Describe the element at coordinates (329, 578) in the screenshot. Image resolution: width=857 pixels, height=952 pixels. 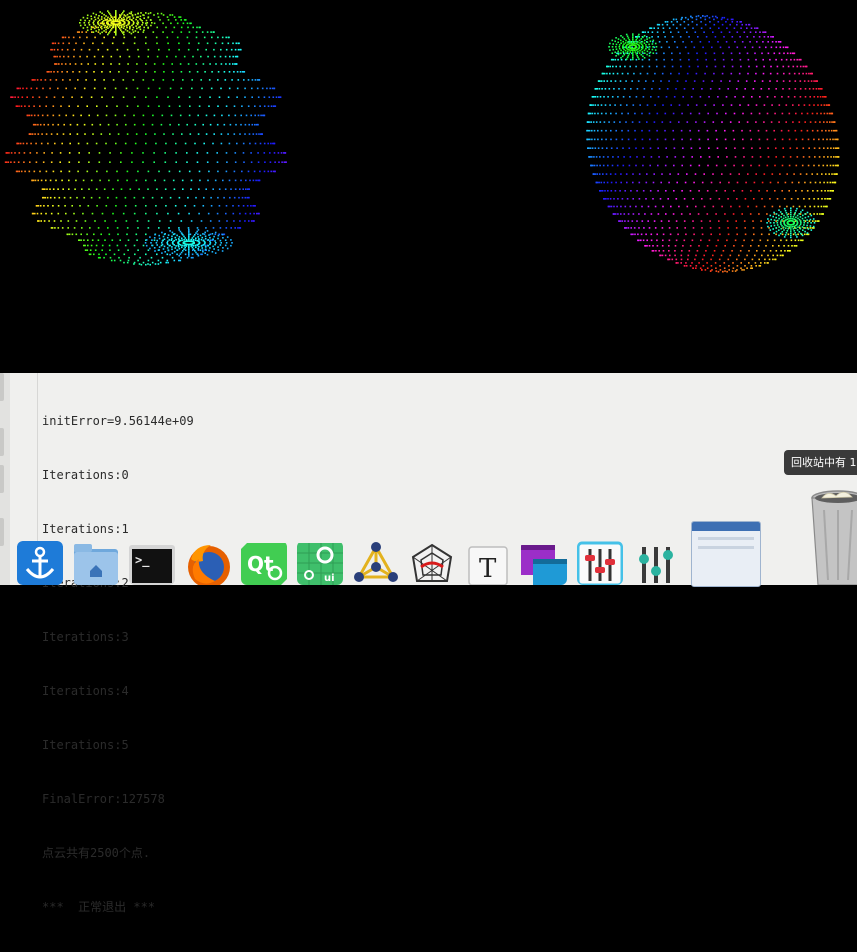
I see `svg-text: ui` at that location.